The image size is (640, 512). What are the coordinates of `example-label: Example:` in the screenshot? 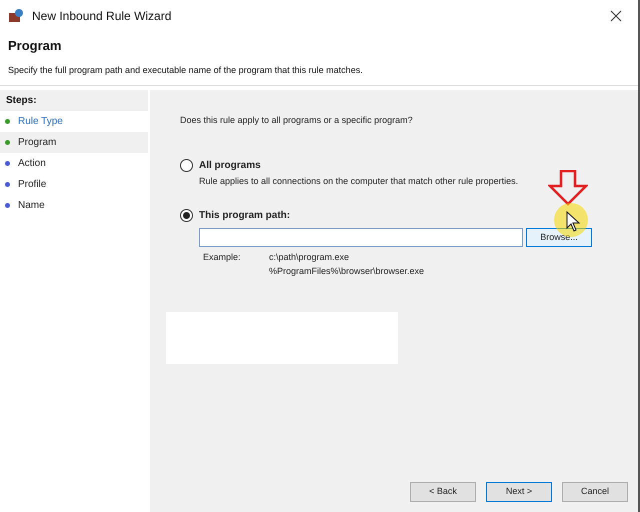 It's located at (222, 257).